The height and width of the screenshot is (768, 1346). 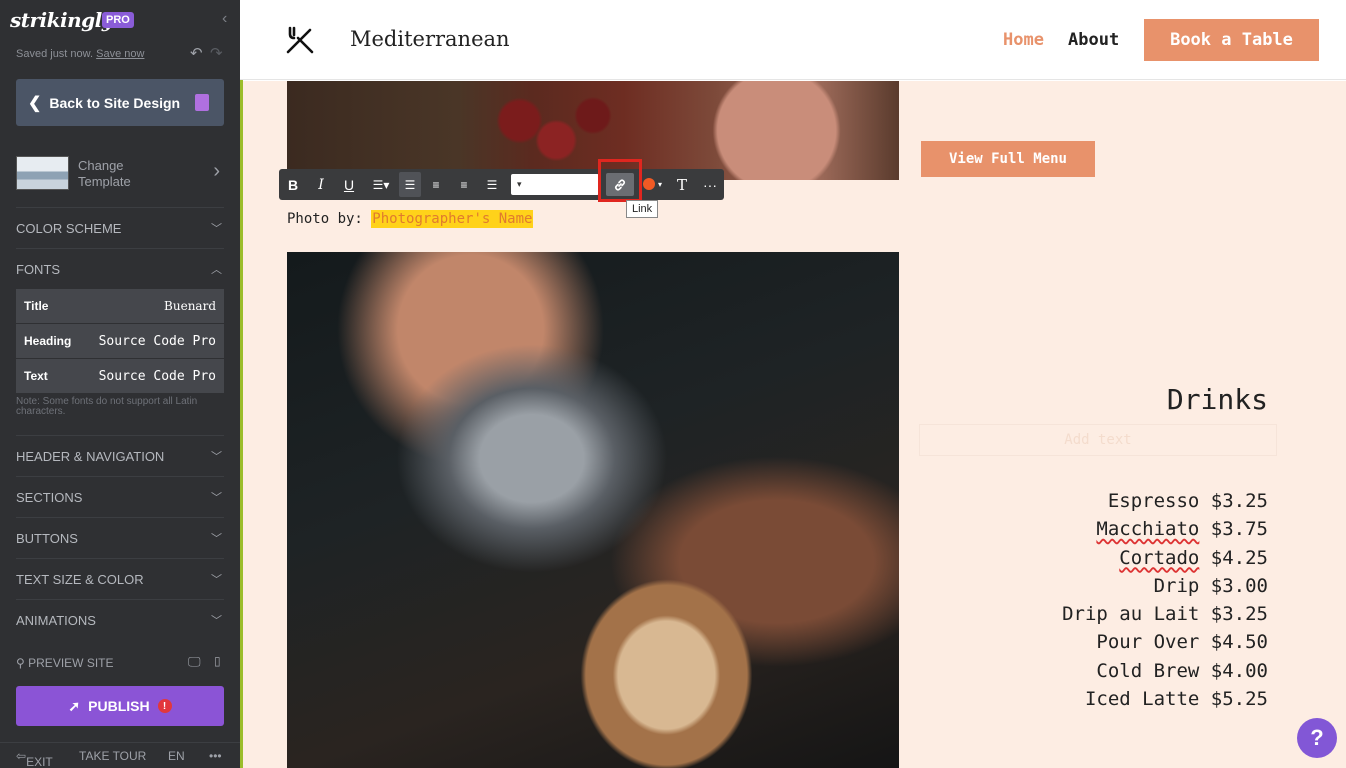 I want to click on drink-price: $3.25, so click(x=1239, y=614).